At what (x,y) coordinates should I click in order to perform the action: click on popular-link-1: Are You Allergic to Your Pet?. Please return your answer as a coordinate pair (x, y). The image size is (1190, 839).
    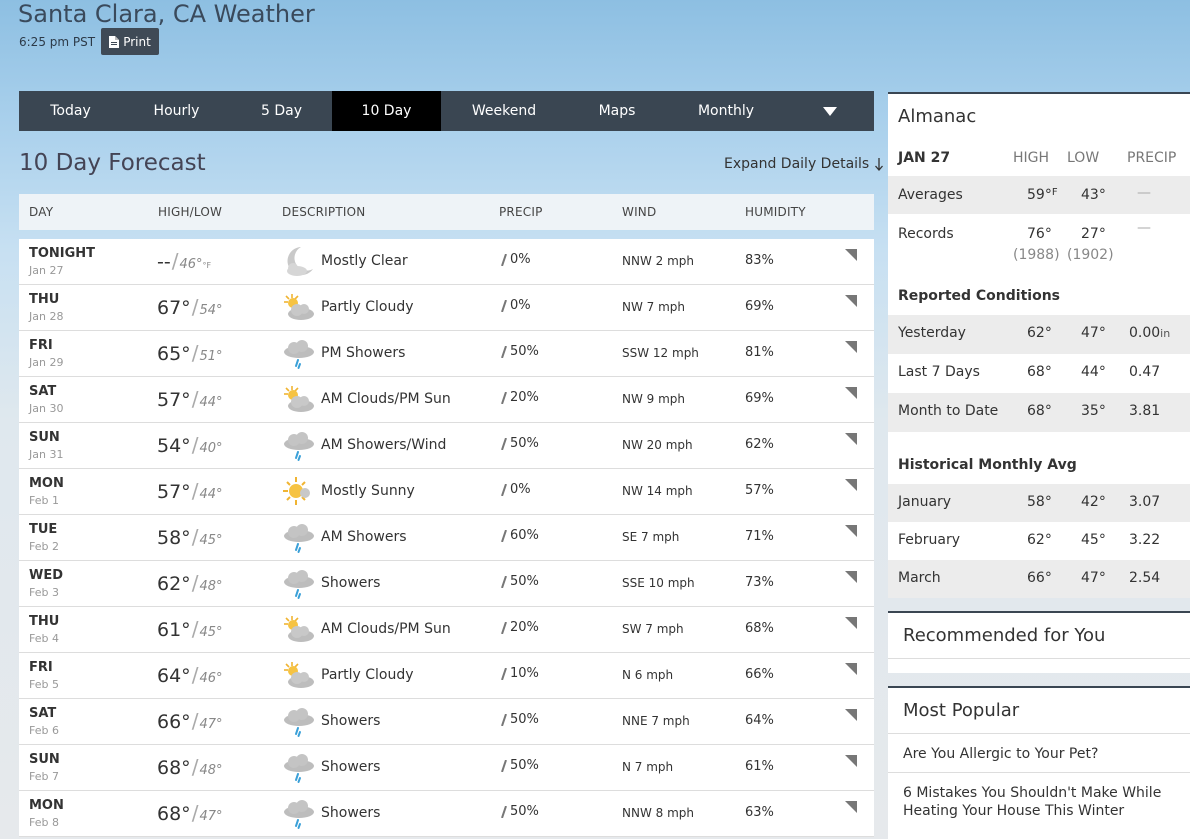
    Looking at the image, I should click on (1043, 754).